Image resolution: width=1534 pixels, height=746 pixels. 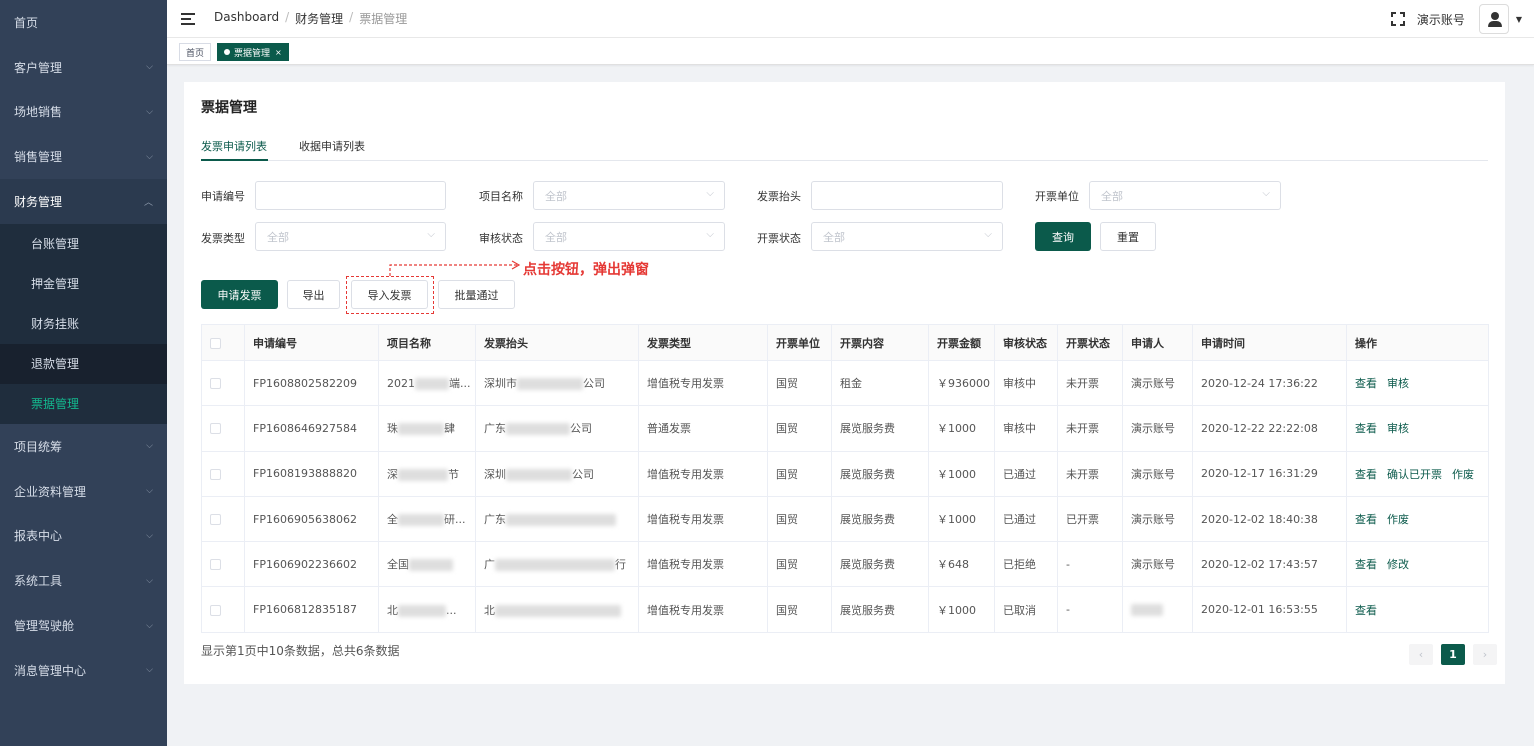 I want to click on invoice-title-input, so click(x=907, y=195).